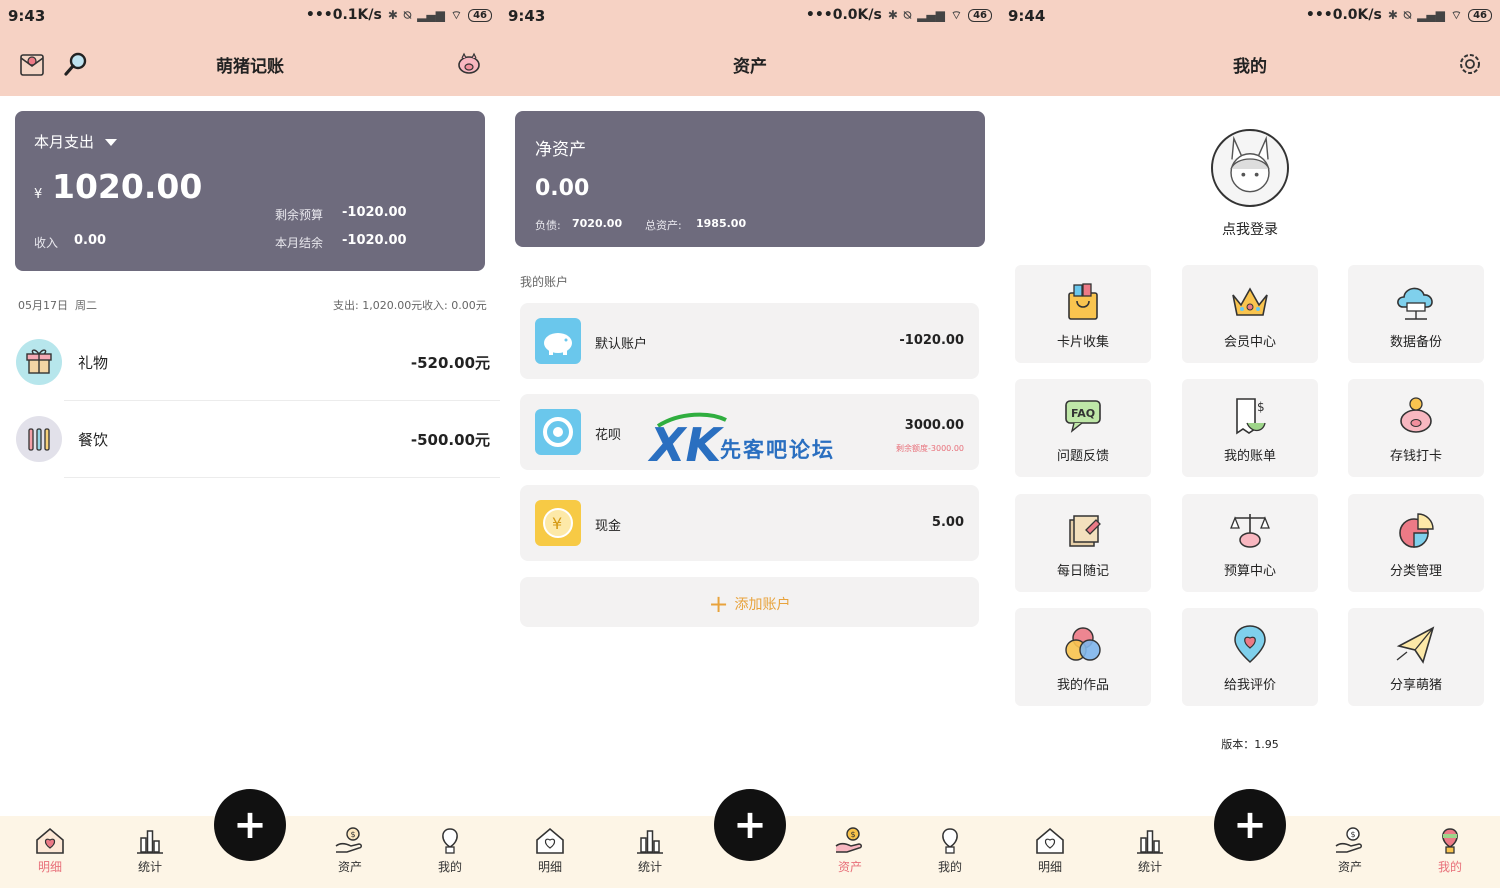 The image size is (1500, 888). Describe the element at coordinates (50, 840) in the screenshot. I see `house-heart-icon` at that location.